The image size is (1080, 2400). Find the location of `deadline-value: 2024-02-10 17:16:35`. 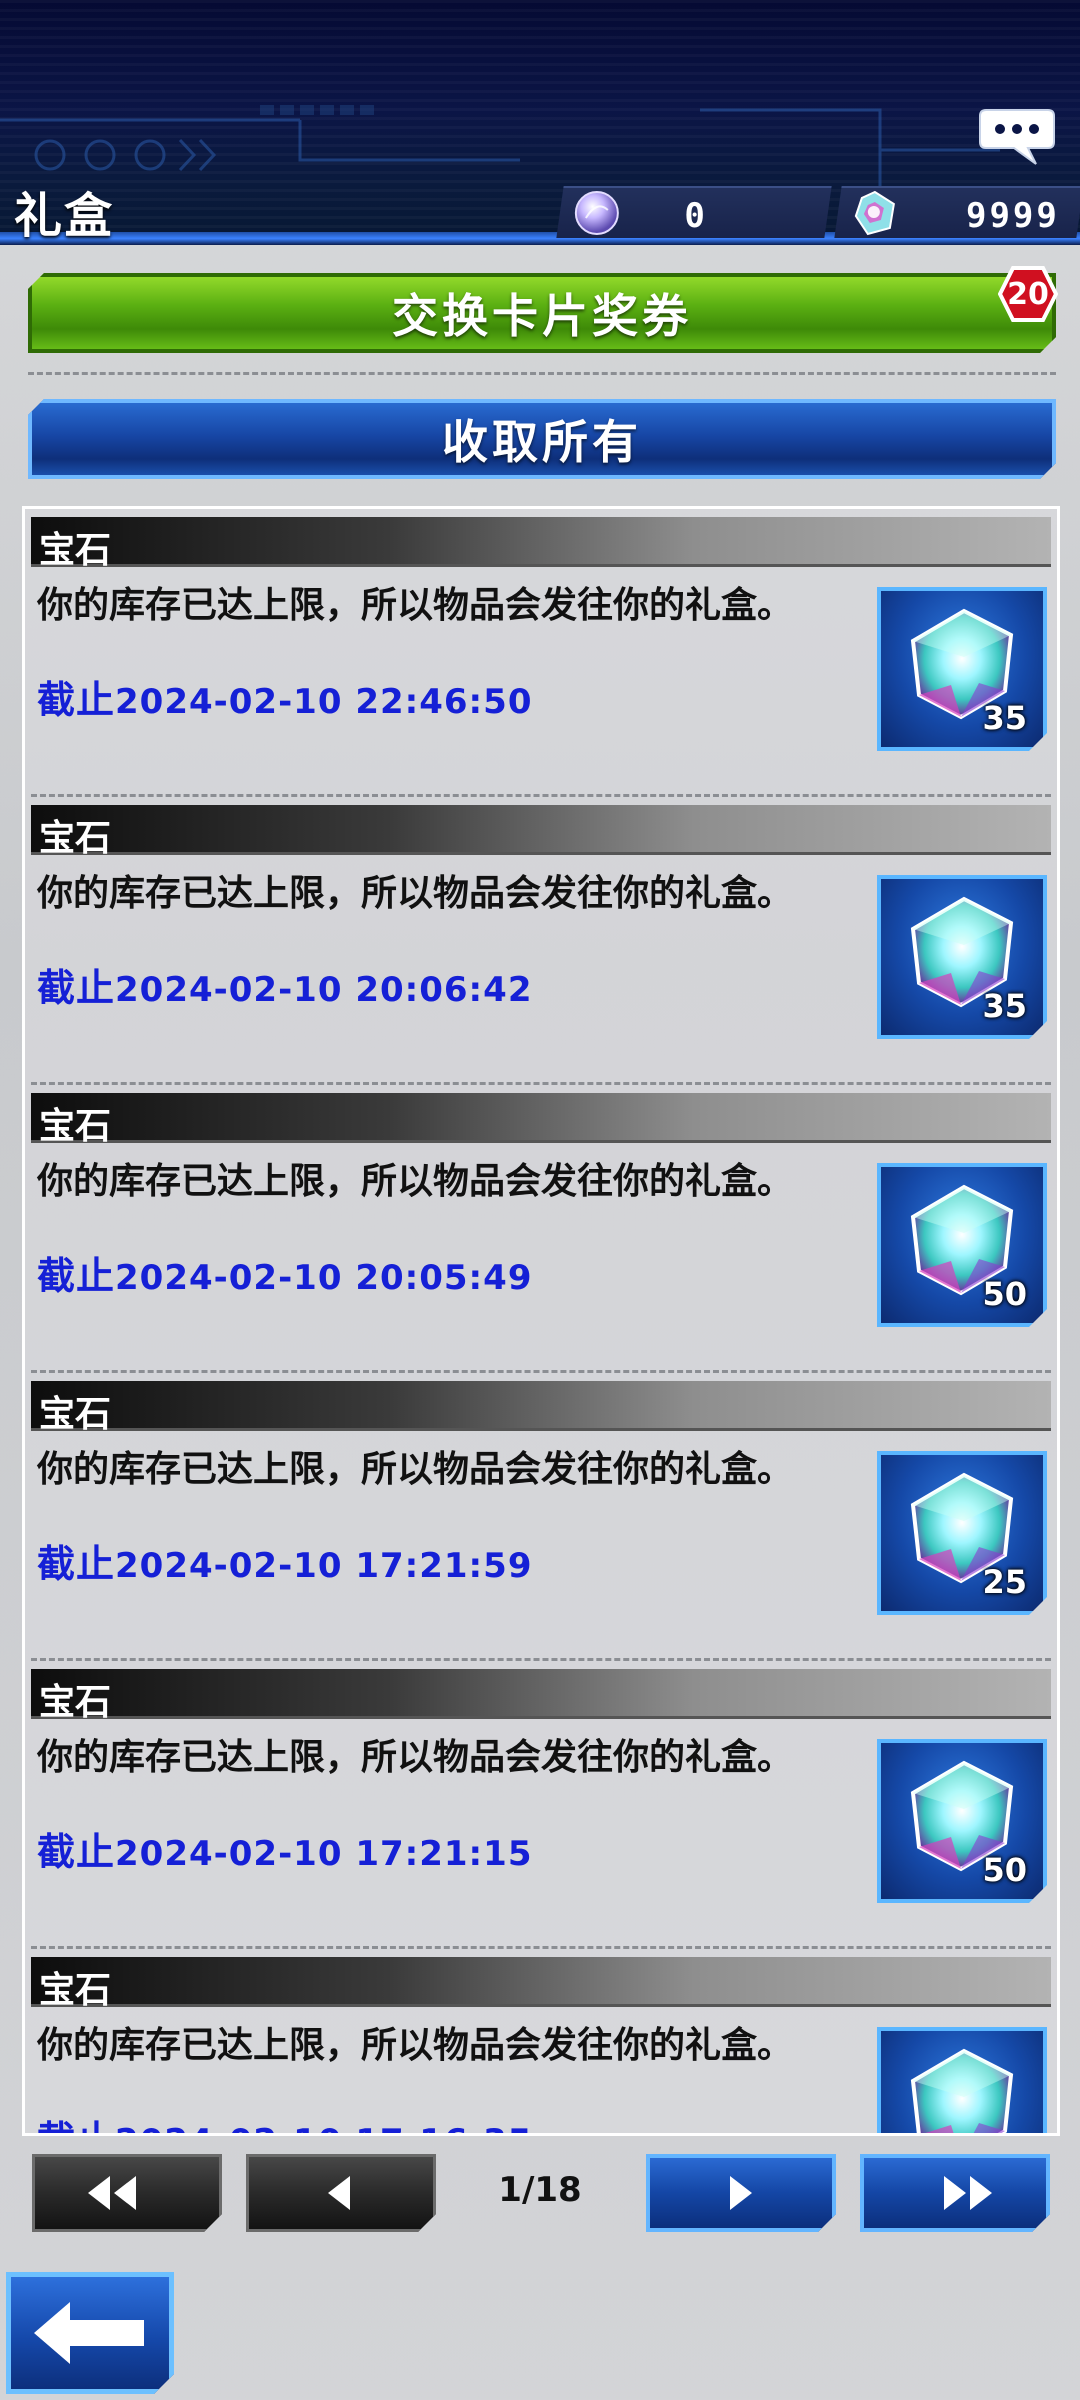

deadline-value: 2024-02-10 17:16:35 is located at coordinates (323, 2127).